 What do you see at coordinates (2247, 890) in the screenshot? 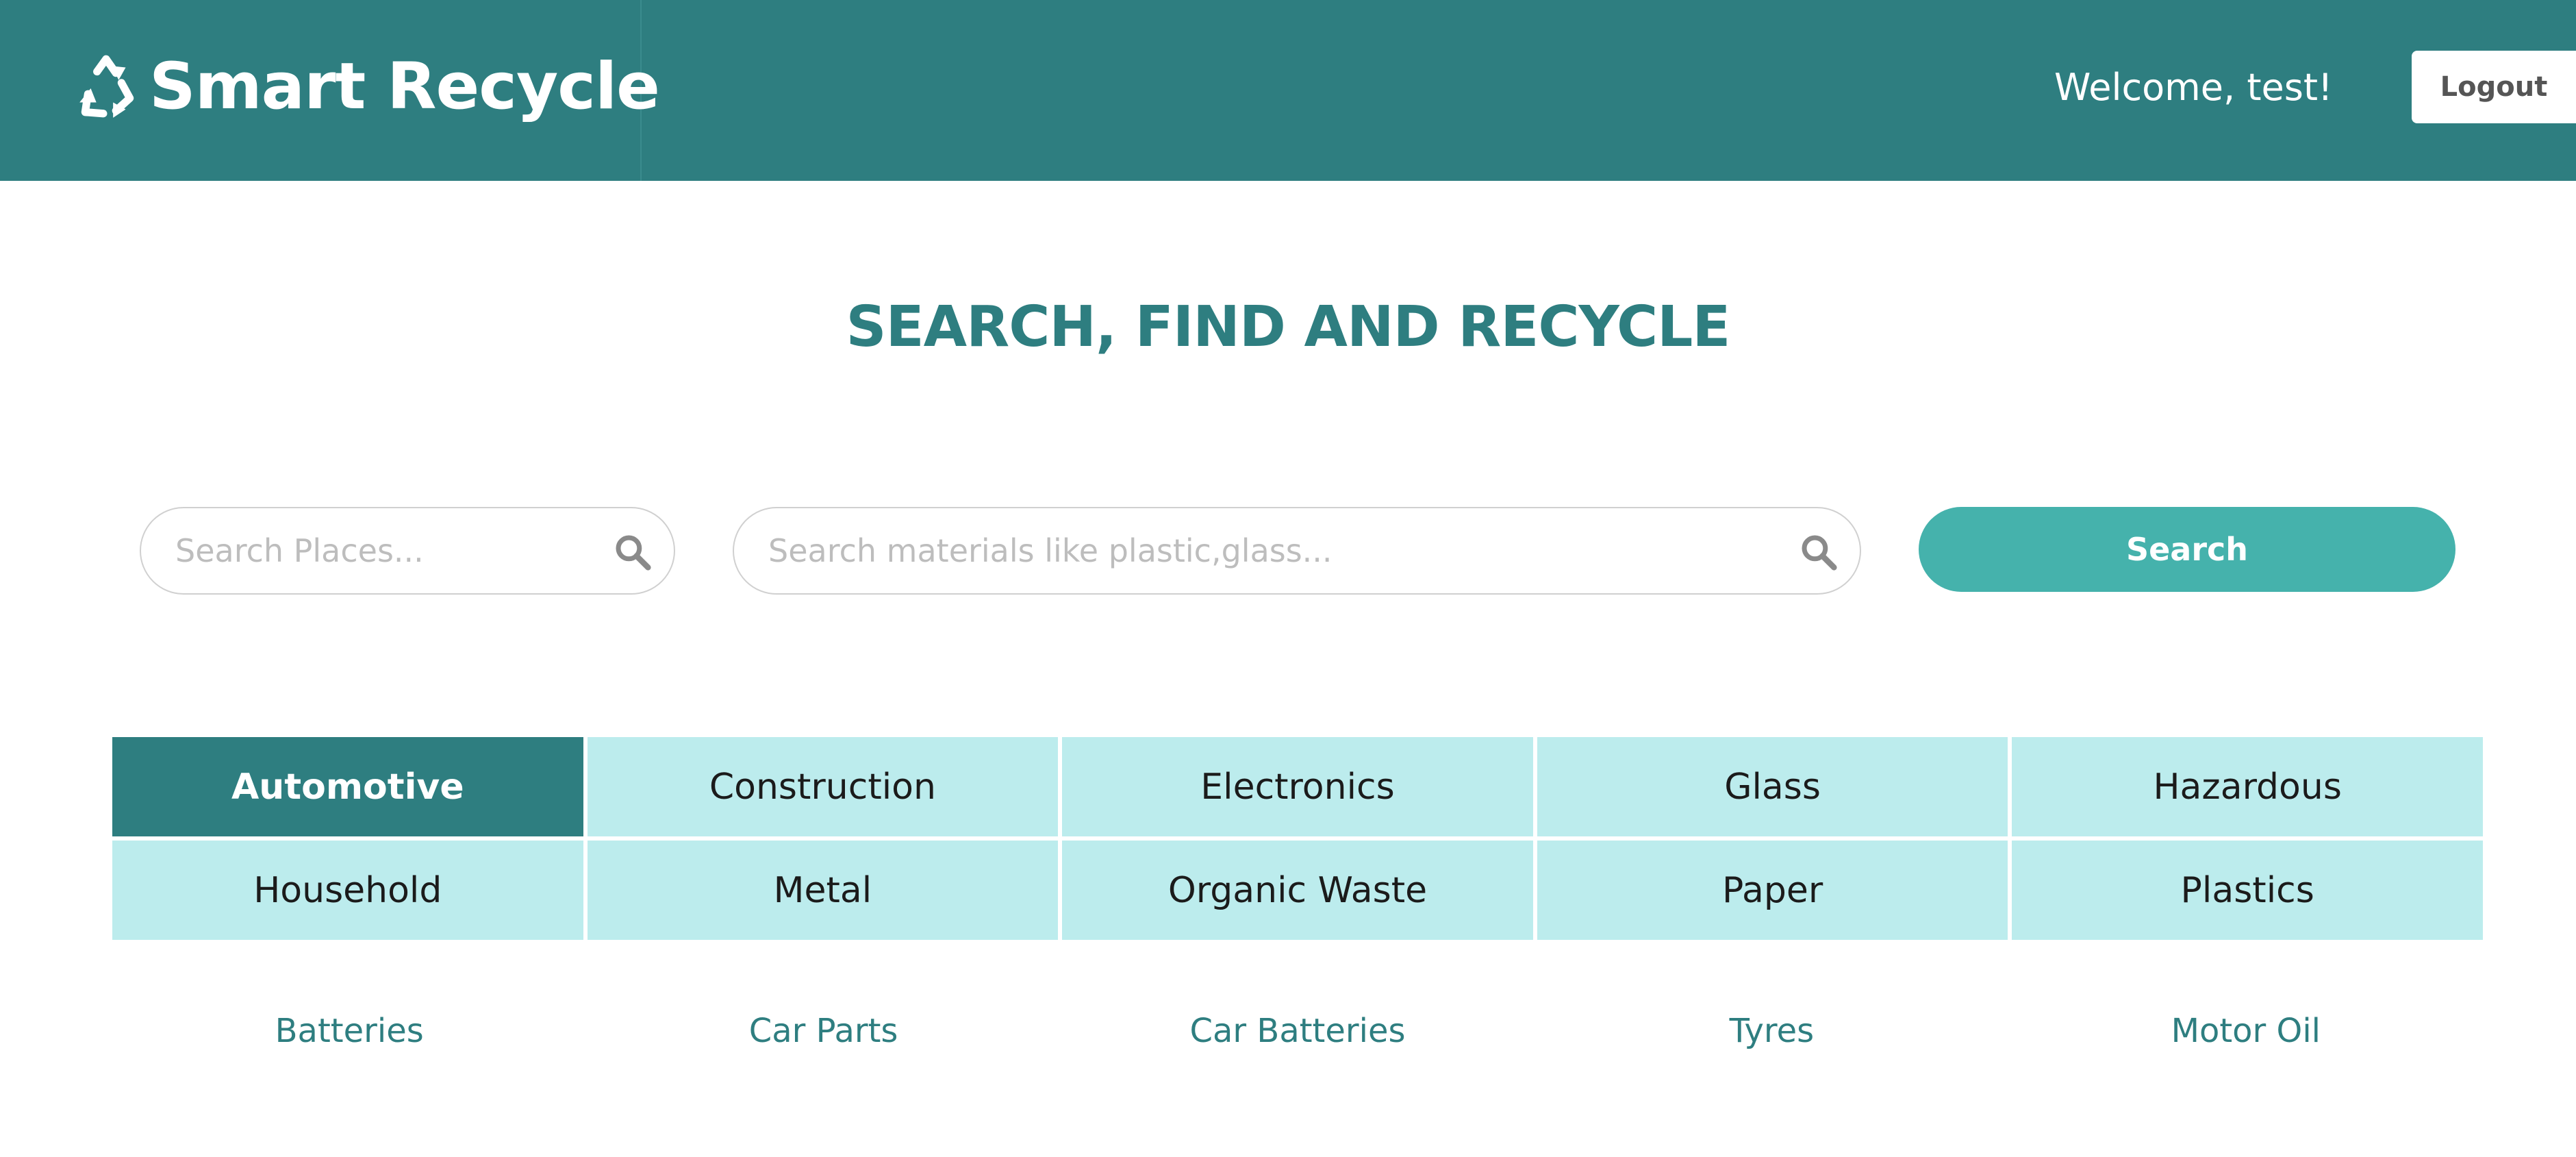
I see `category-plastics: Plastics` at bounding box center [2247, 890].